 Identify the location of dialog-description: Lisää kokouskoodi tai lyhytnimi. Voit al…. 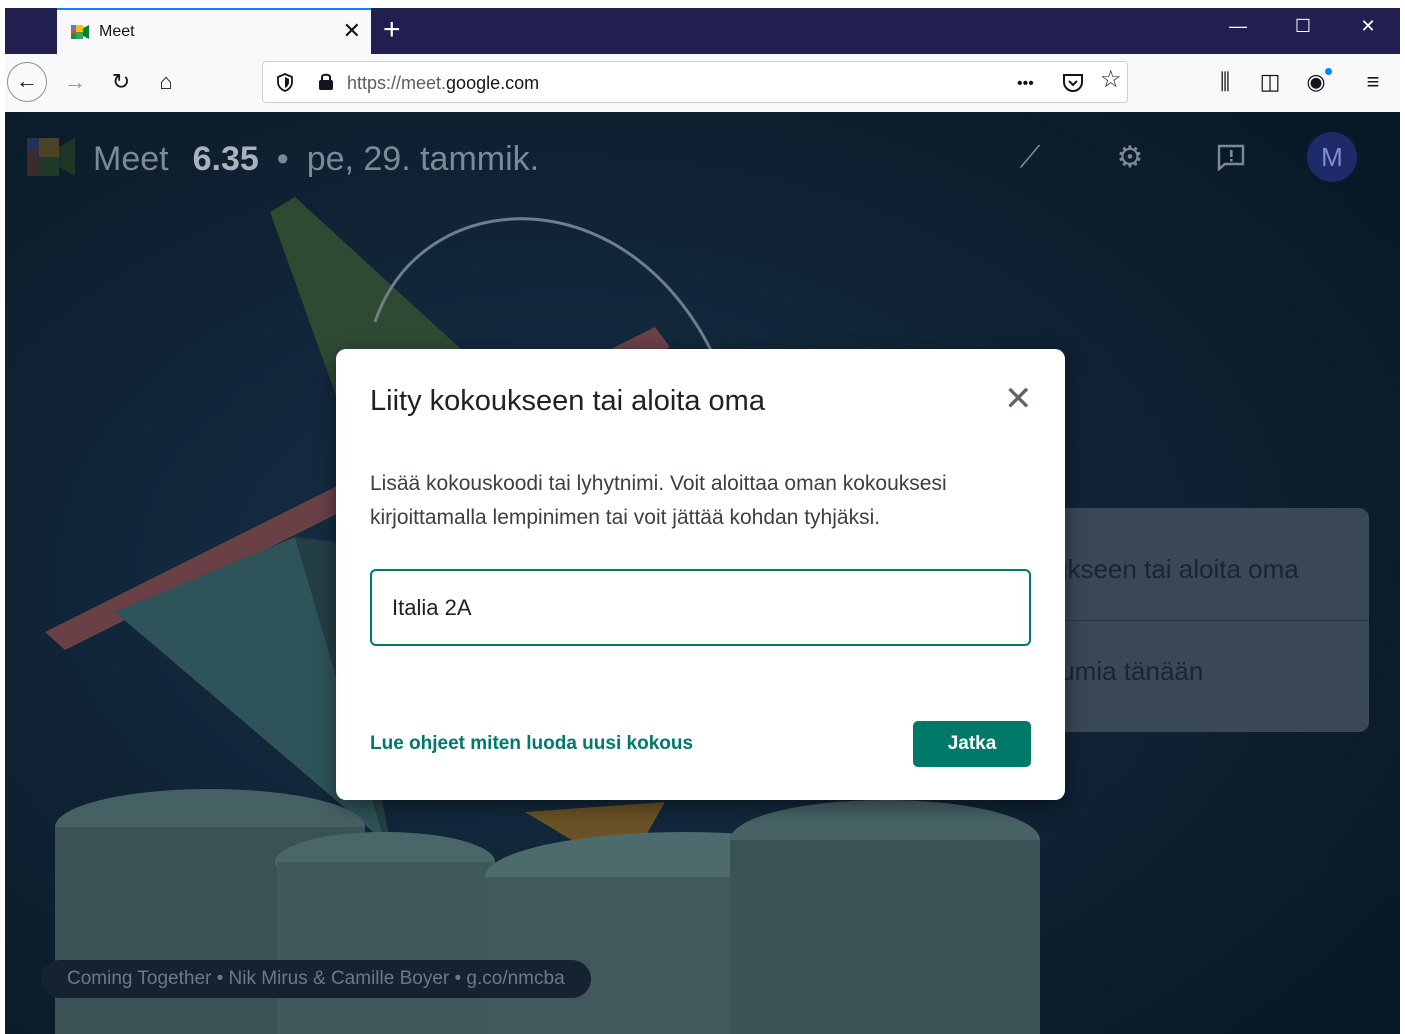
(658, 500).